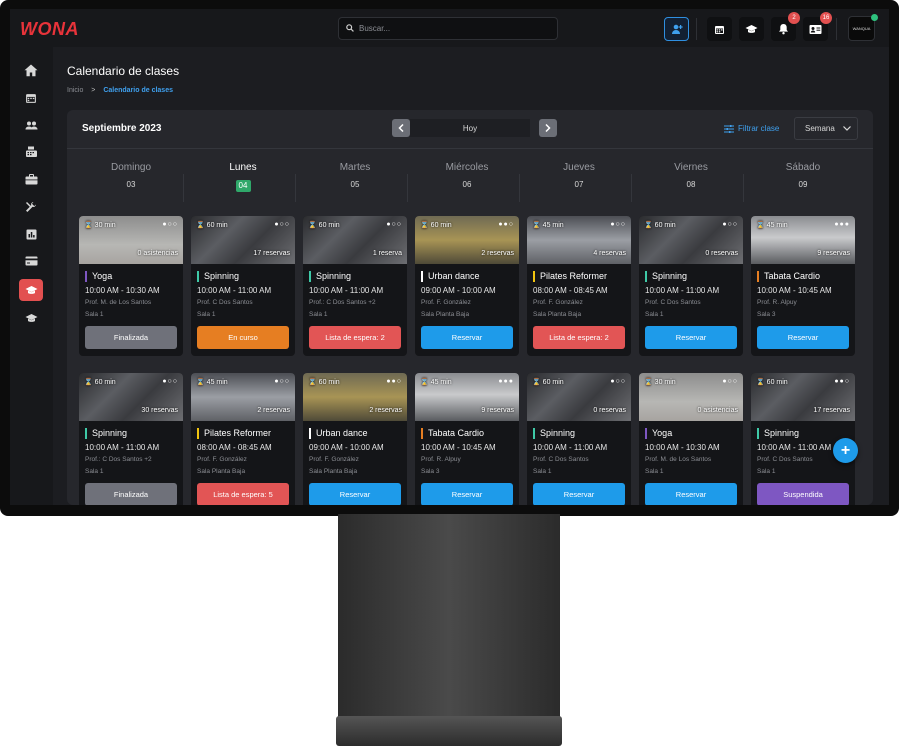 This screenshot has width=899, height=747. What do you see at coordinates (820, 128) in the screenshot?
I see `view-select-value: Semana` at bounding box center [820, 128].